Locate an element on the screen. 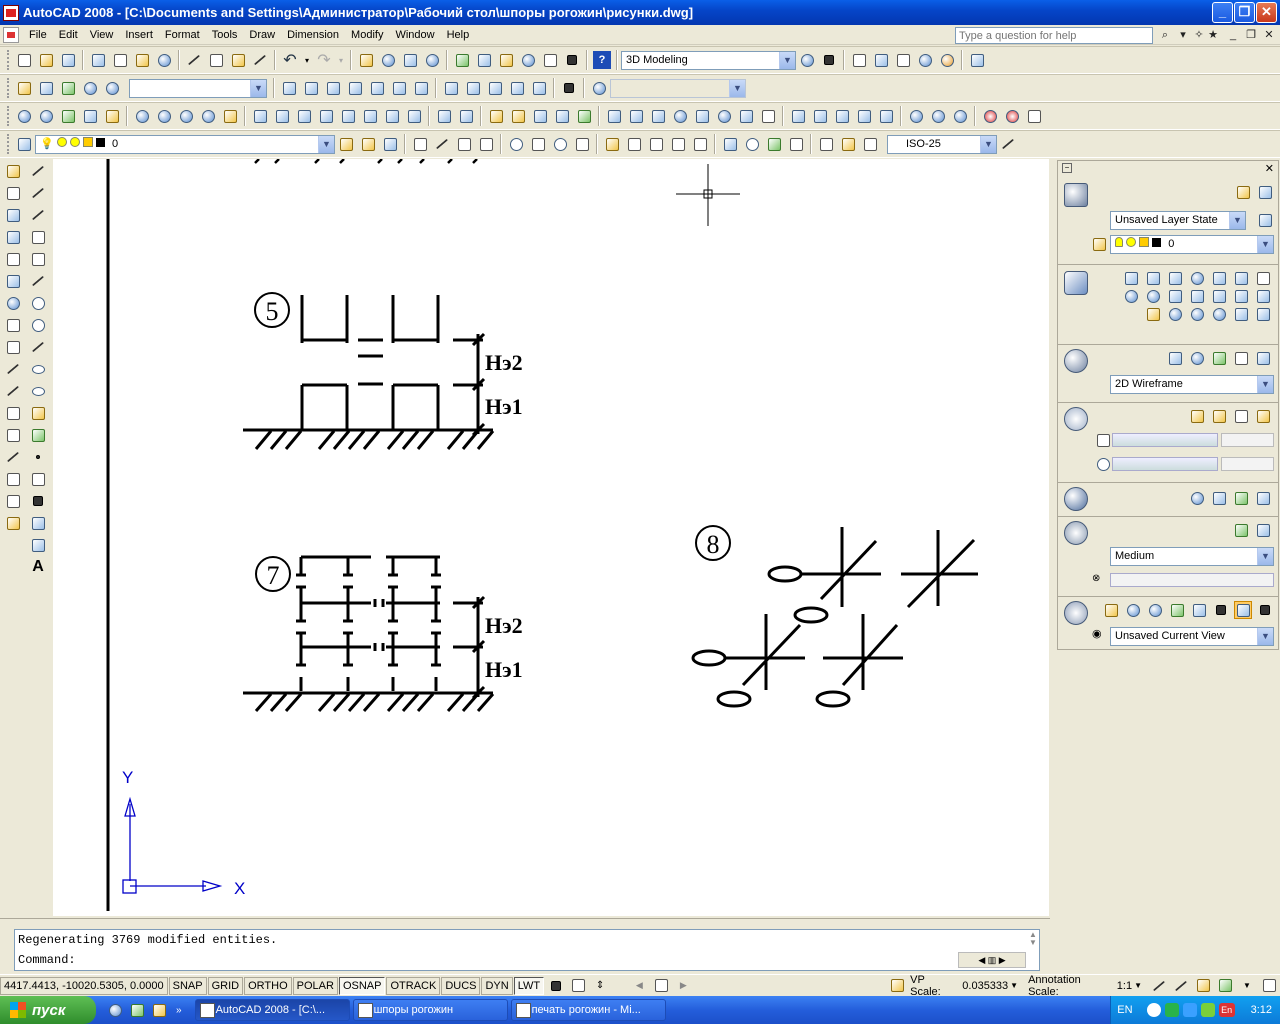 The height and width of the screenshot is (1024, 1280). quicklaunch-more-icon: » is located at coordinates (179, 1010).